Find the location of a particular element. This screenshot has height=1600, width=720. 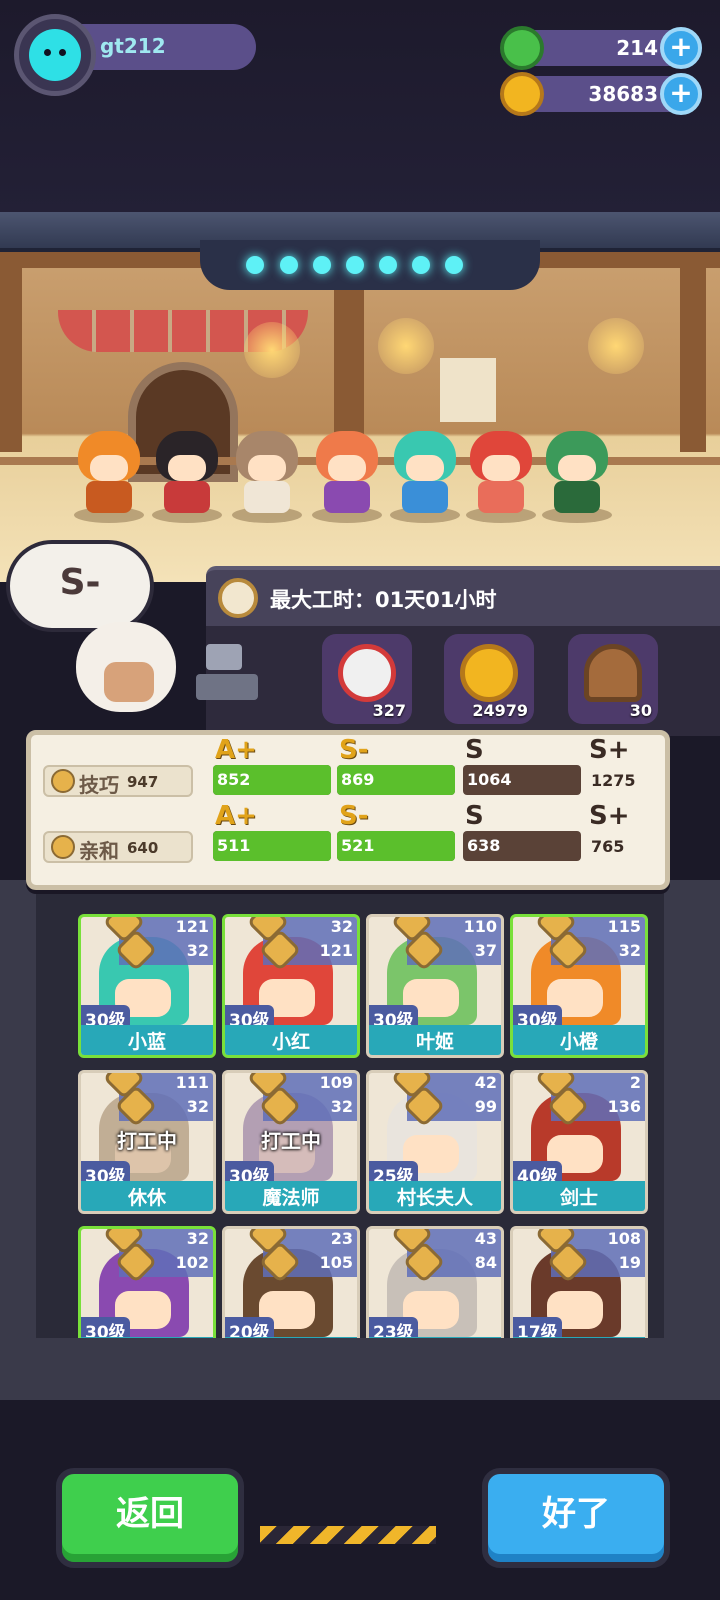

max-work-time-bar: 最大工时：01天01小时 is located at coordinates (463, 596).